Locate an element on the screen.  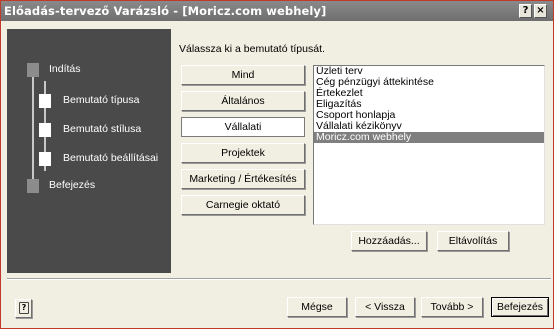
instruction-text: Válassza ki a bemutató típusát. is located at coordinates (252, 49).